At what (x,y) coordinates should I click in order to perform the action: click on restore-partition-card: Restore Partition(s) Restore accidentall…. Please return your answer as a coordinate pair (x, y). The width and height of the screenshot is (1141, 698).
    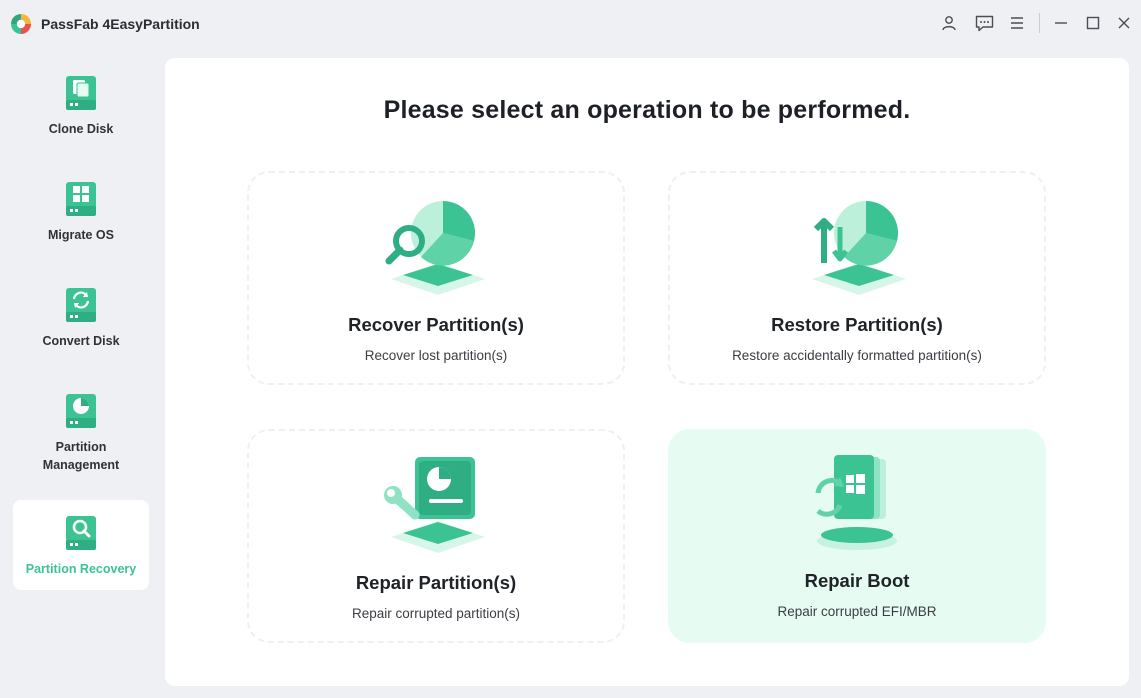
    Looking at the image, I should click on (857, 278).